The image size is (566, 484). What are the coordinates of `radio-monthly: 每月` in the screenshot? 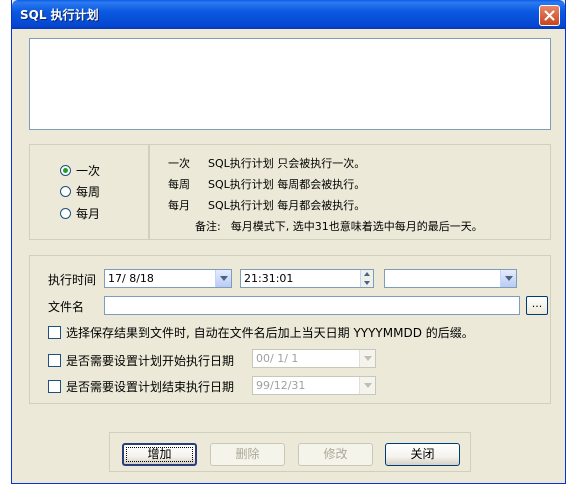 It's located at (80, 213).